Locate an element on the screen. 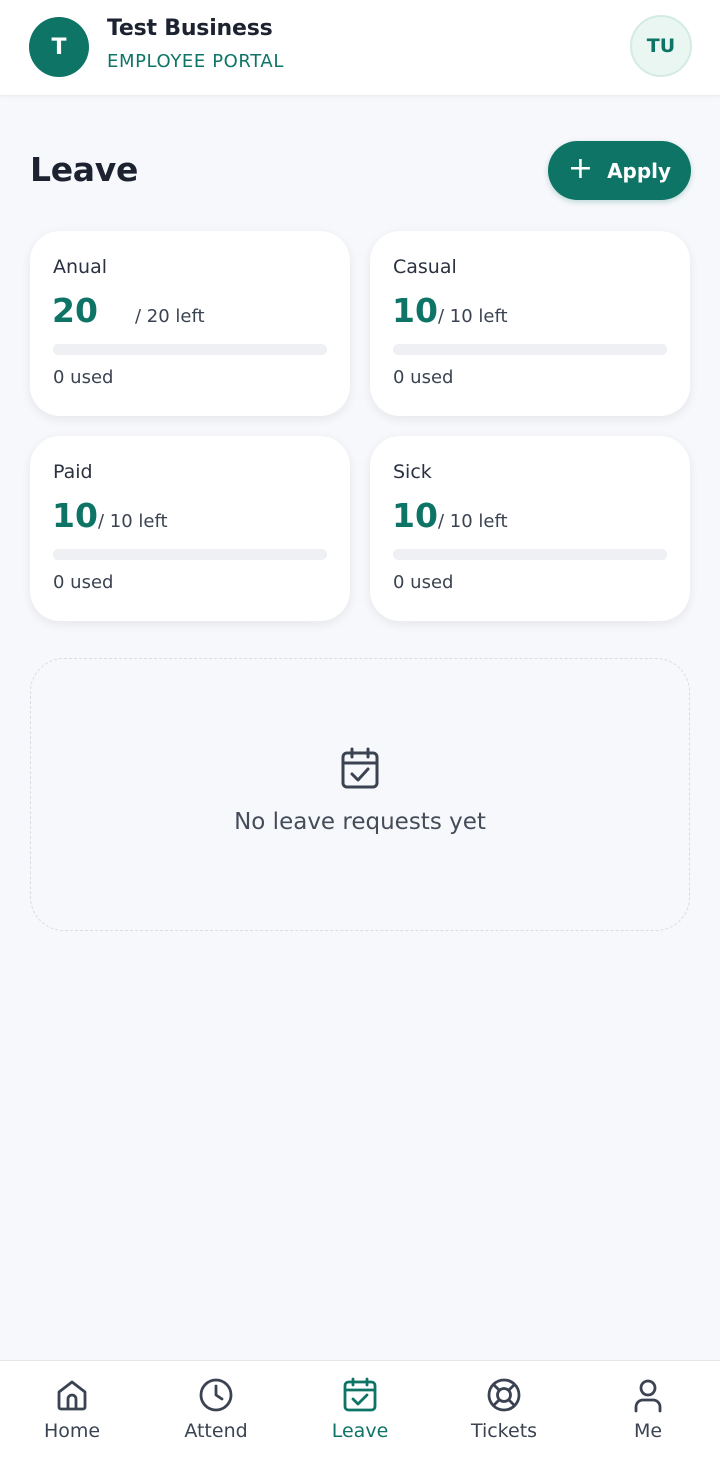 This screenshot has width=720, height=1461. lifebuoy-icon is located at coordinates (504, 1395).